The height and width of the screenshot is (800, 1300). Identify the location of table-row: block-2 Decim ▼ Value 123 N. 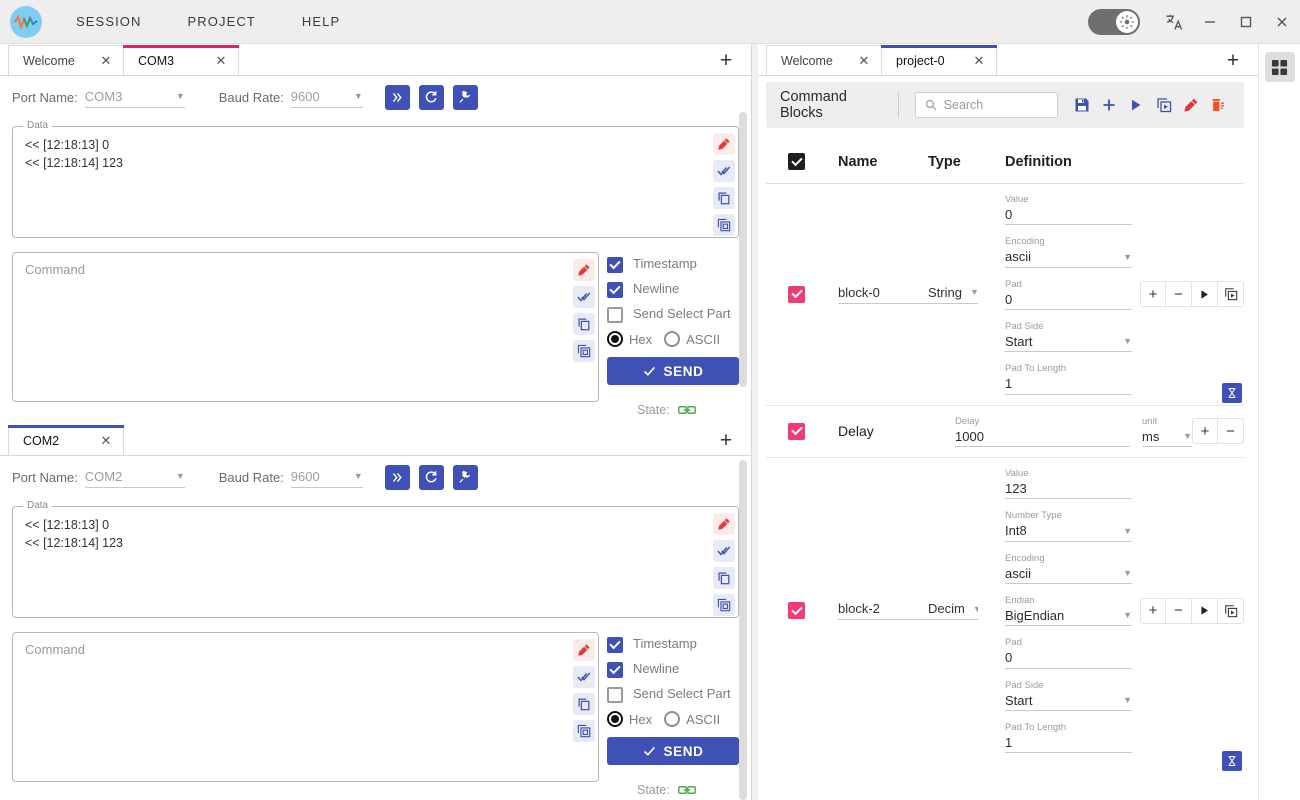
(1005, 615).